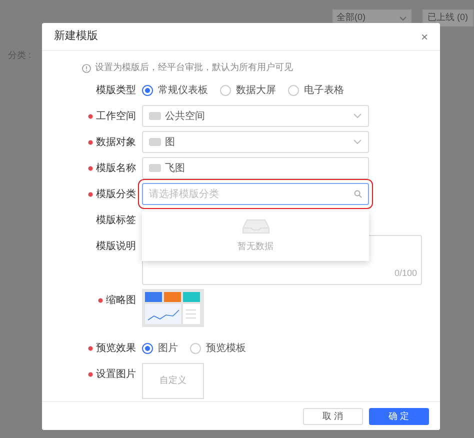 The width and height of the screenshot is (474, 438). I want to click on placeholder-text: 请选择模版分类, so click(184, 195).